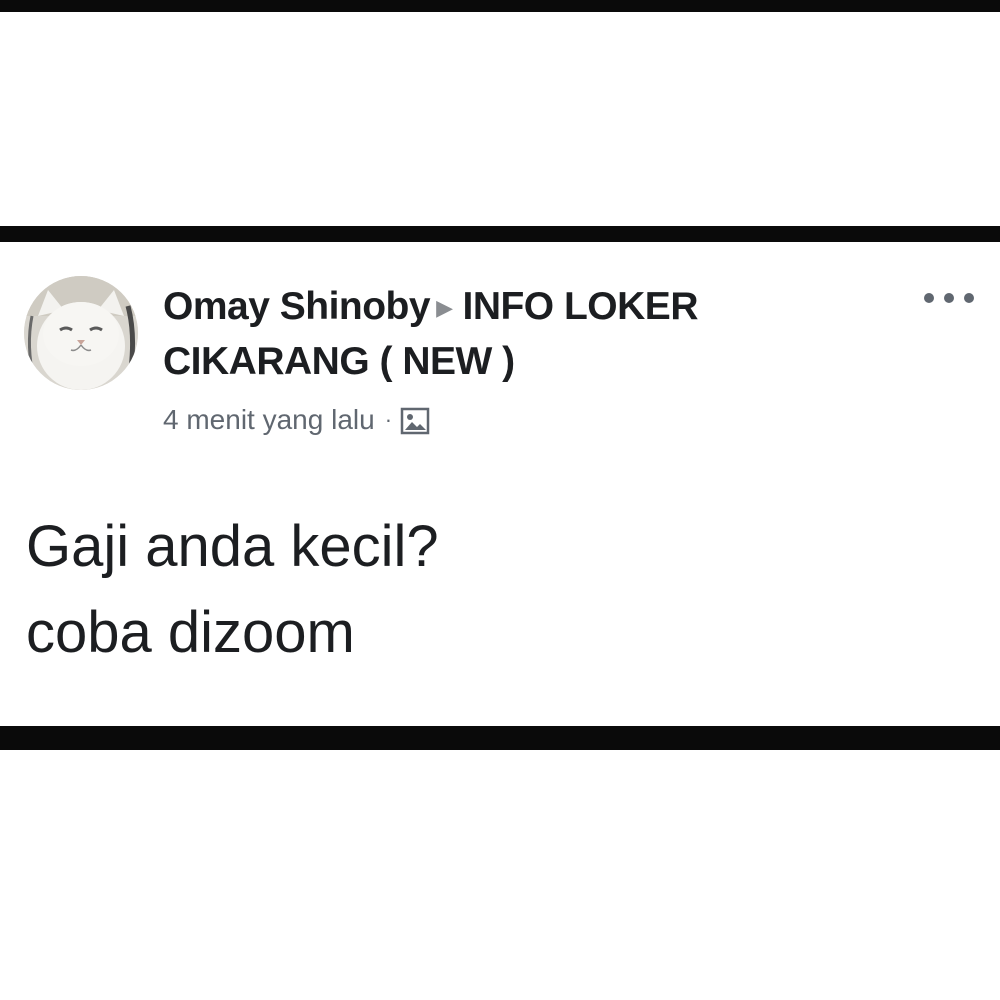 The width and height of the screenshot is (1000, 1000). I want to click on top-black-bar, so click(500, 6).